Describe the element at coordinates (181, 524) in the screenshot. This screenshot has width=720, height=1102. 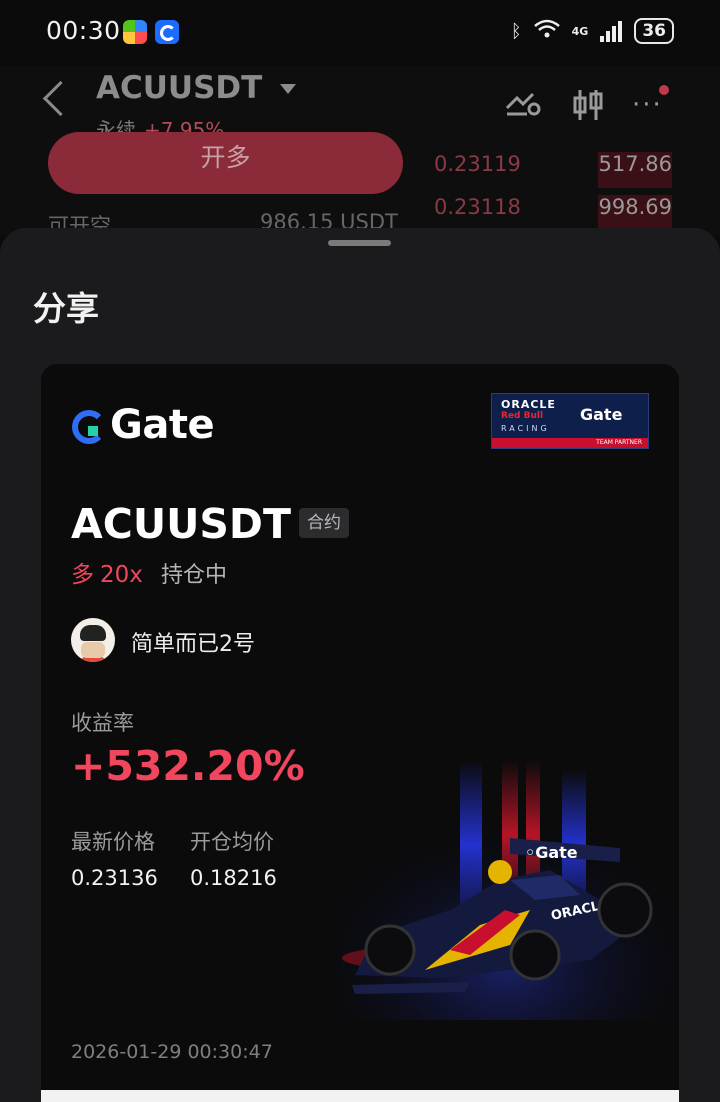
I see `card-pair: ACUUSDT` at that location.